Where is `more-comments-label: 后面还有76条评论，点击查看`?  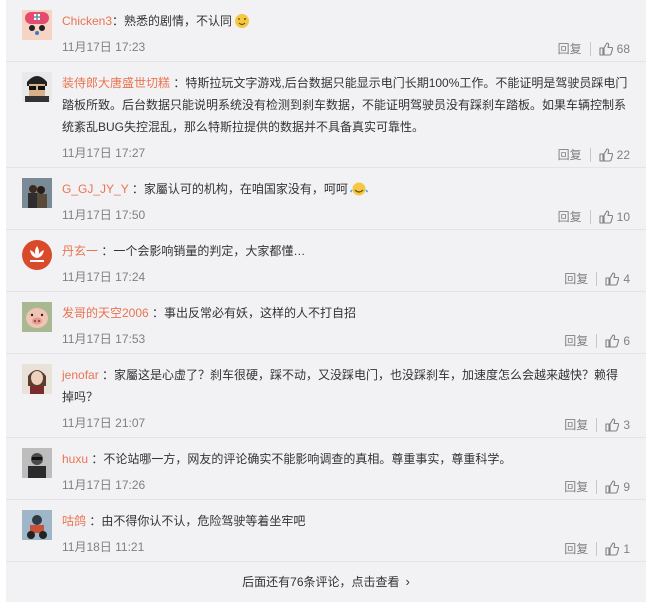 more-comments-label: 后面还有76条评论，点击查看 is located at coordinates (321, 582).